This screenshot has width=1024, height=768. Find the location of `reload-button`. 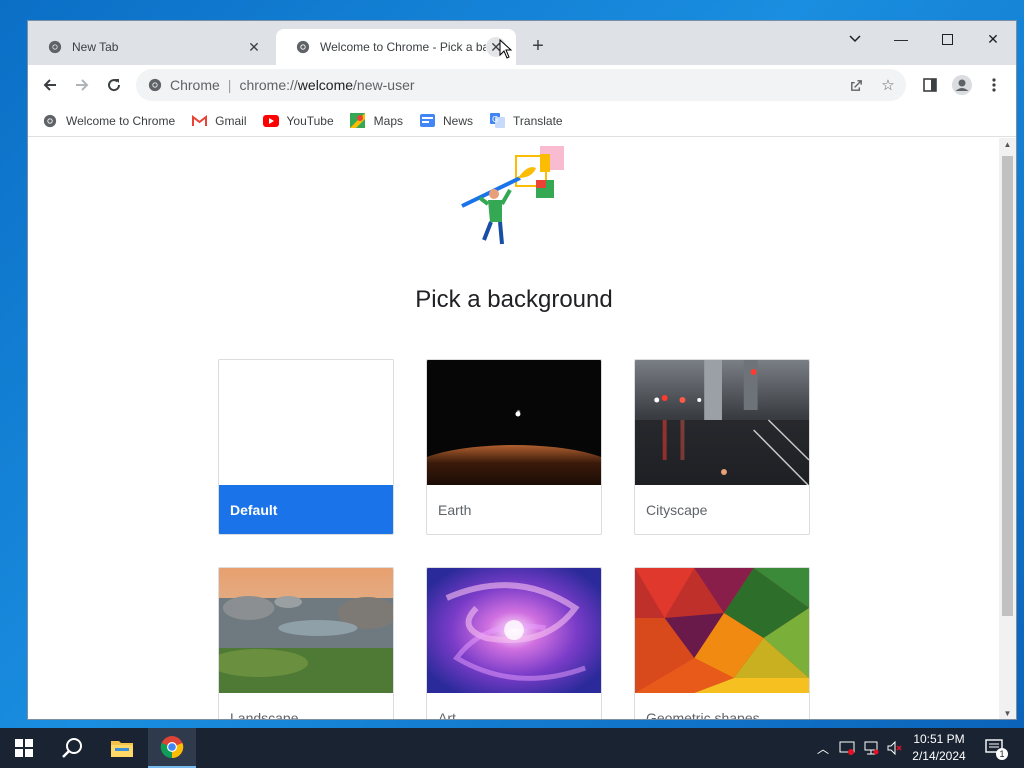

reload-button is located at coordinates (114, 85).